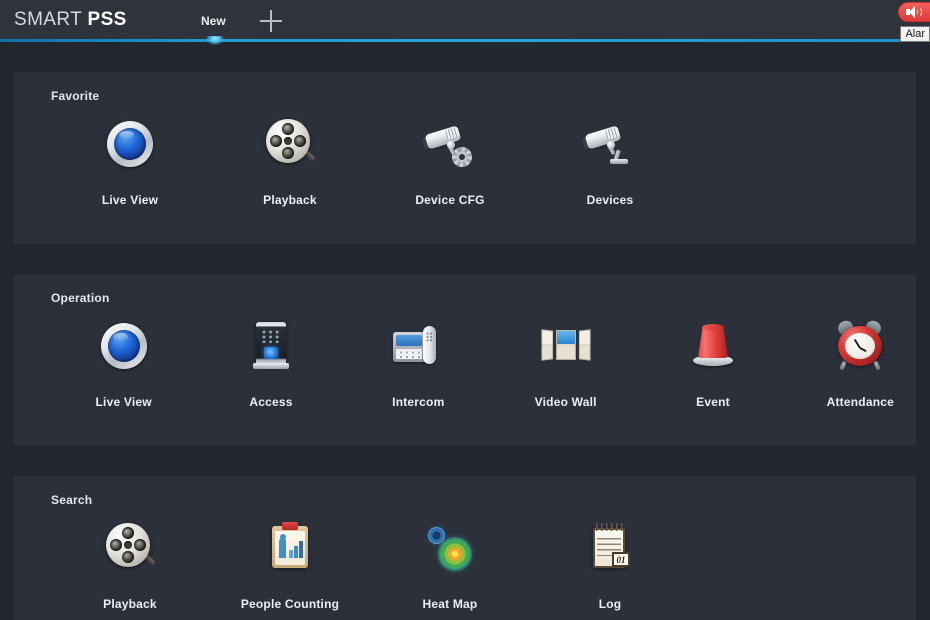  Describe the element at coordinates (713, 402) in the screenshot. I see `tile-label: Event` at that location.